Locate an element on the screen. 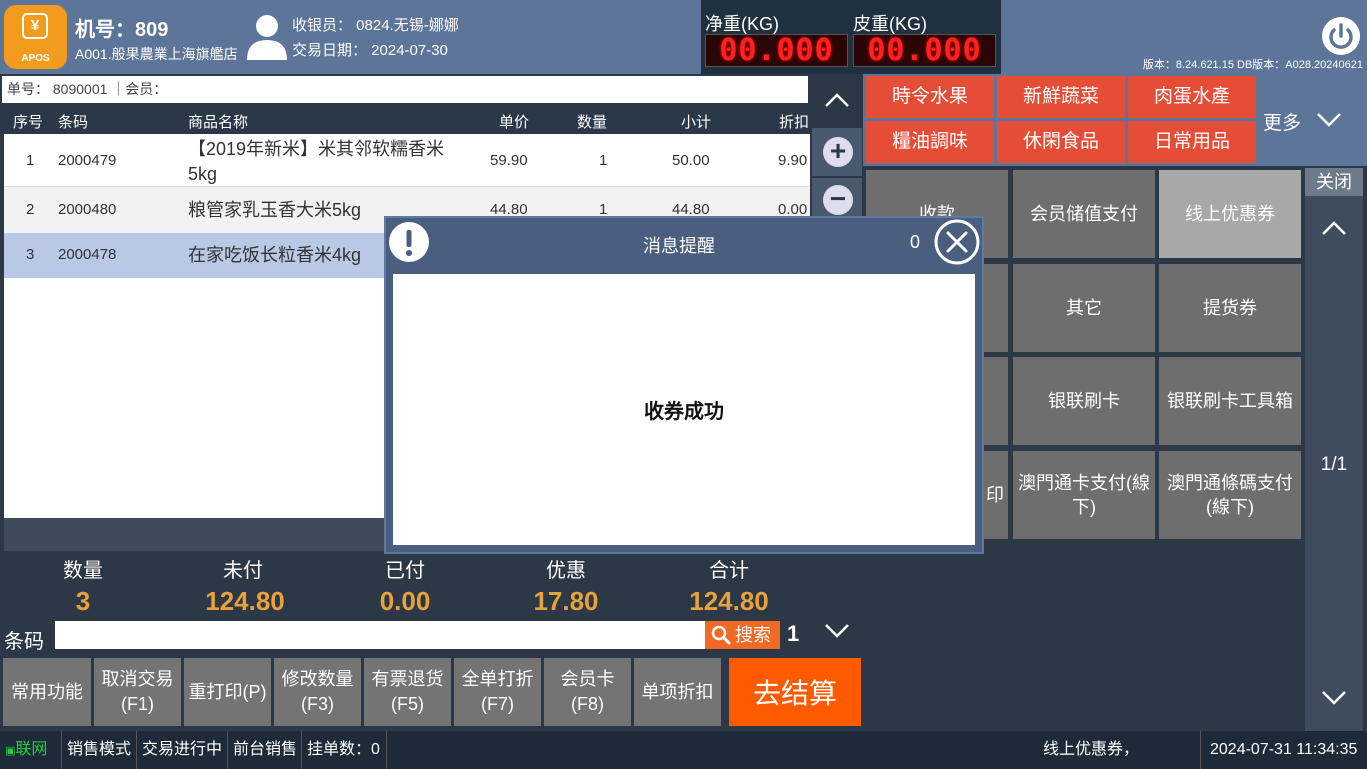 This screenshot has height=769, width=1367. col-subtotal: 小计 is located at coordinates (696, 122).